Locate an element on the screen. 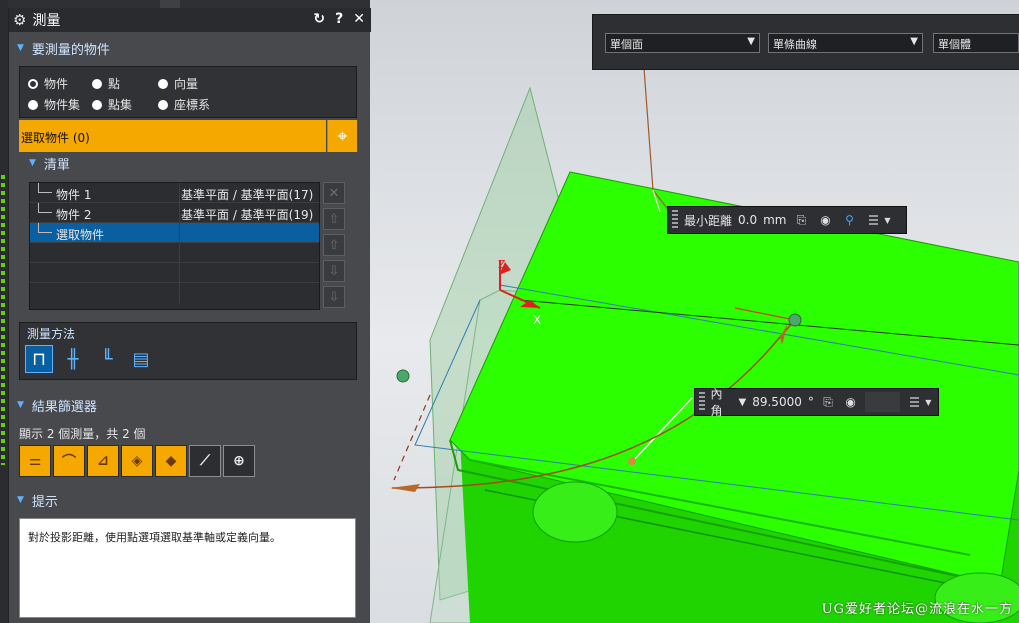 The height and width of the screenshot is (623, 1019). help-icon: ? is located at coordinates (339, 19).